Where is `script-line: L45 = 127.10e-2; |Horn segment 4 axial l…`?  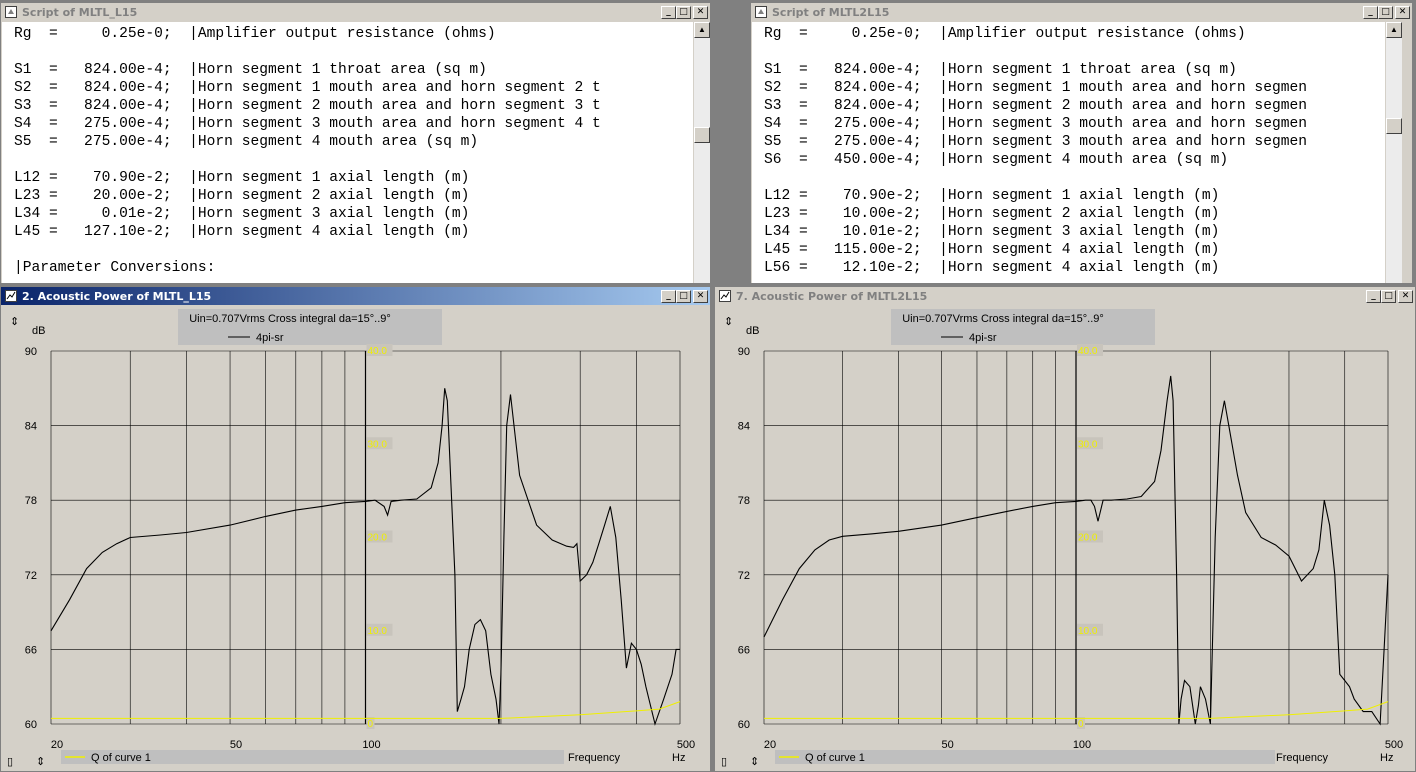
script-line: L45 = 127.10e-2; |Horn segment 4 axial l… is located at coordinates (242, 232).